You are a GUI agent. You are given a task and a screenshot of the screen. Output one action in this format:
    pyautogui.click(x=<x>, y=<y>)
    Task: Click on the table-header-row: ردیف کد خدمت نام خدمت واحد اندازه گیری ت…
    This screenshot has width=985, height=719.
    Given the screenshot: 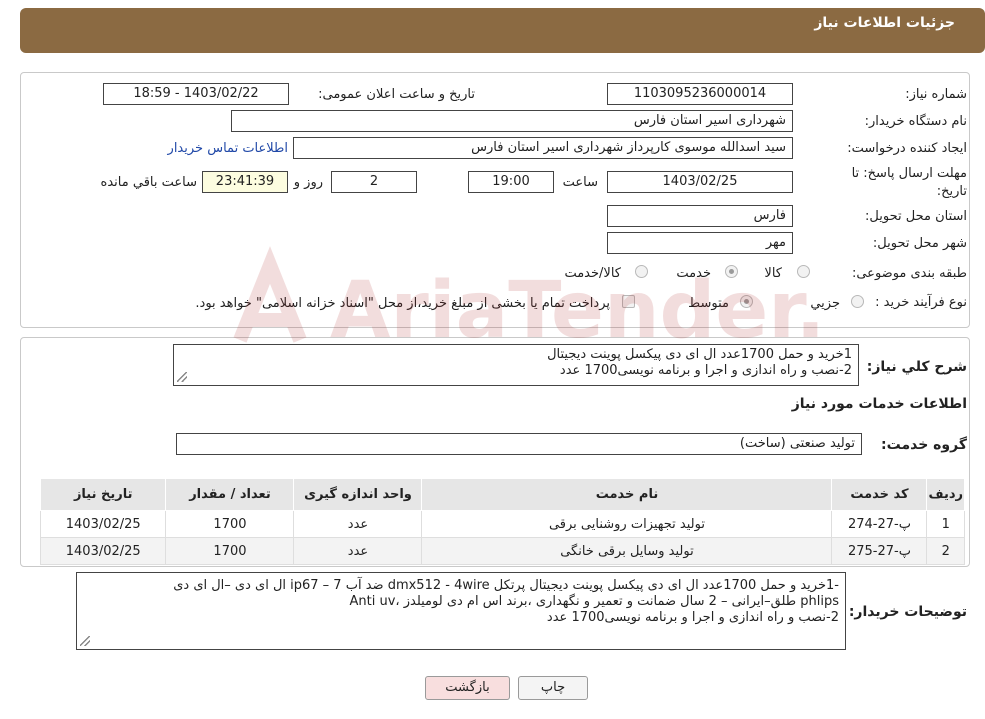 What is the action you would take?
    pyautogui.click(x=502, y=494)
    